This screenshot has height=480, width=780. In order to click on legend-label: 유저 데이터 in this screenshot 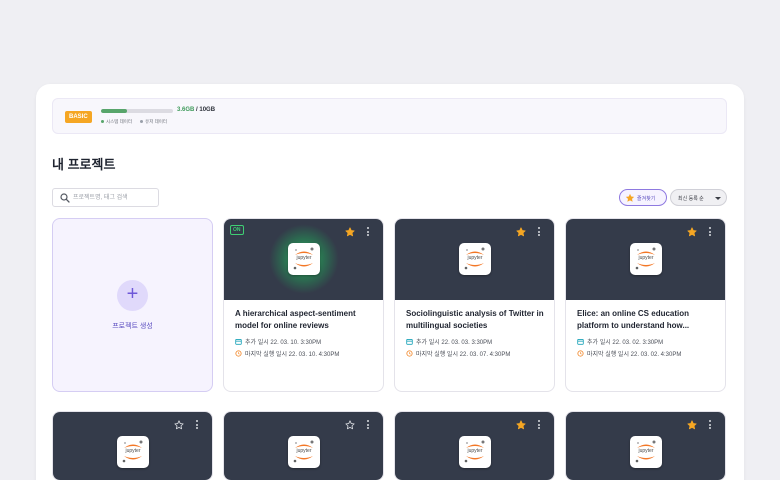, I will do `click(156, 121)`.